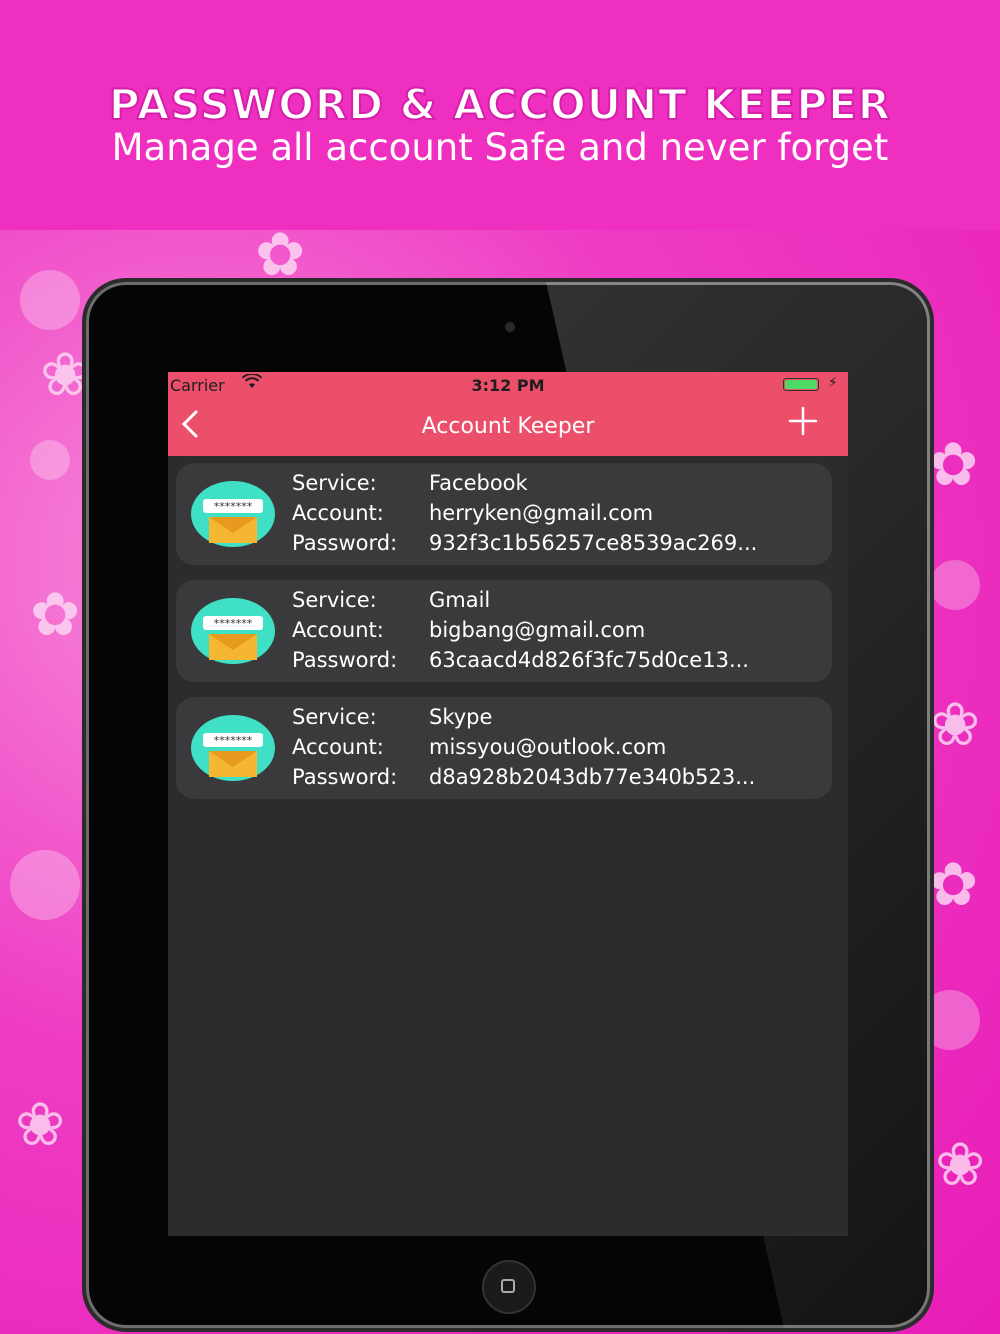 The height and width of the screenshot is (1334, 1000). What do you see at coordinates (537, 630) in the screenshot?
I see `account-value: bigbang@gmail.com` at bounding box center [537, 630].